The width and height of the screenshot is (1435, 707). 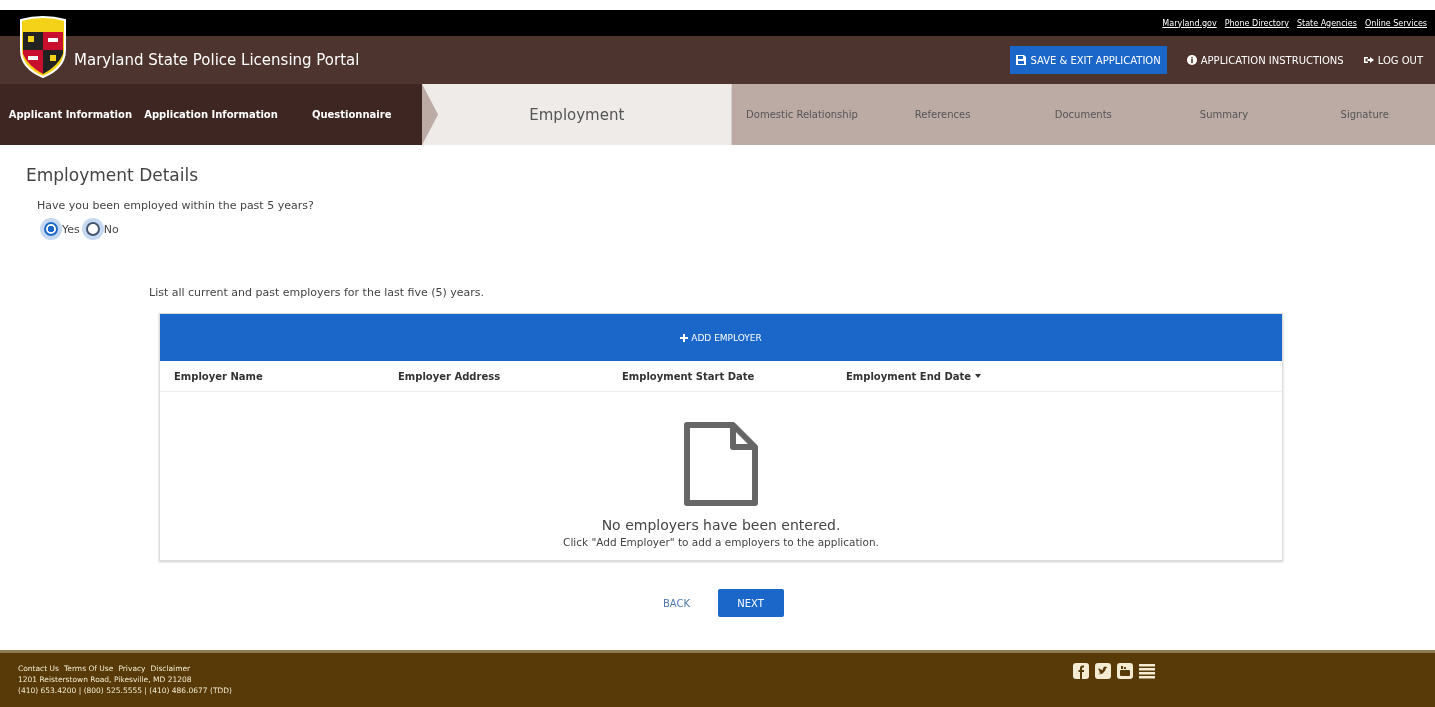 I want to click on progress-step: Applicant Information, so click(x=70, y=114).